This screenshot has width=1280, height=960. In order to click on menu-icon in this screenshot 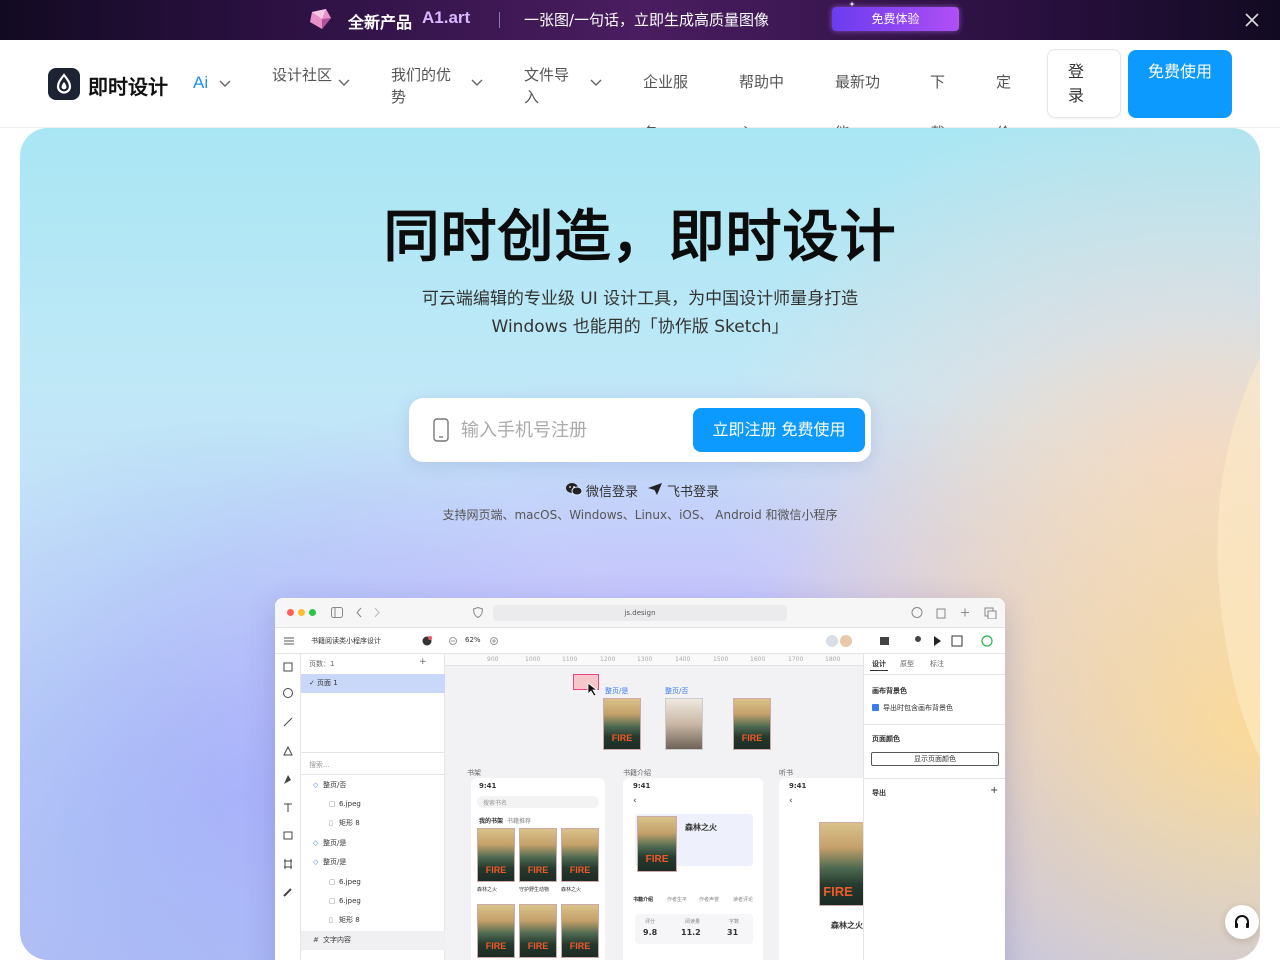, I will do `click(289, 641)`.